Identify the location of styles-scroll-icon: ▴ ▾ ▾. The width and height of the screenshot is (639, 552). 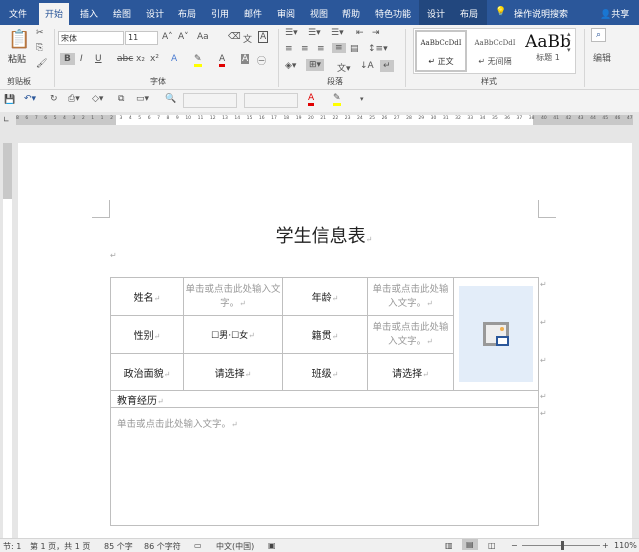
(569, 42).